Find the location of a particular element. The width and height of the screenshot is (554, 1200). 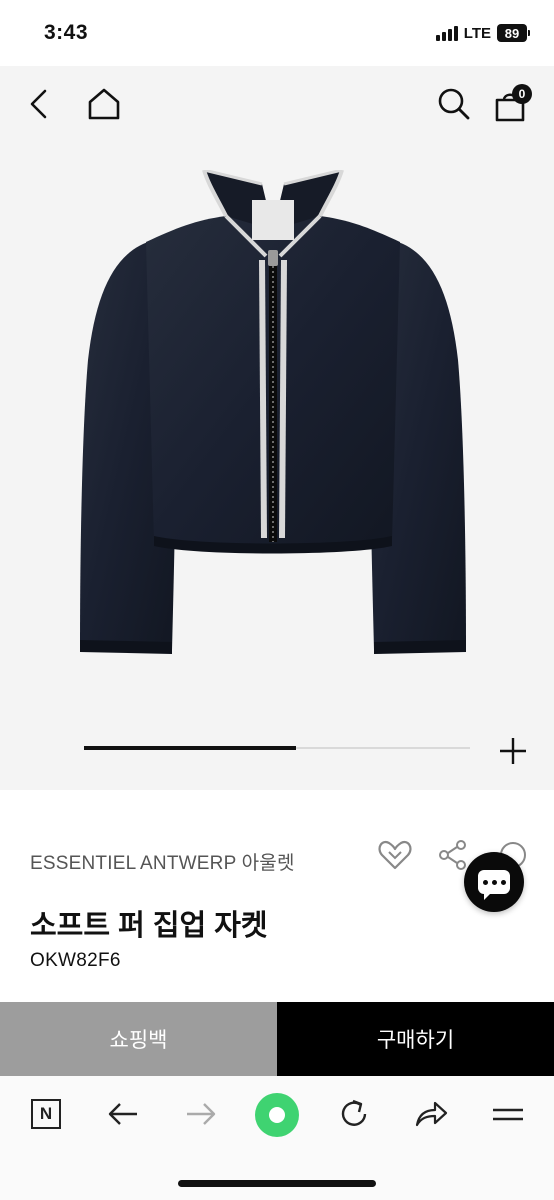

chat-icon is located at coordinates (494, 885).